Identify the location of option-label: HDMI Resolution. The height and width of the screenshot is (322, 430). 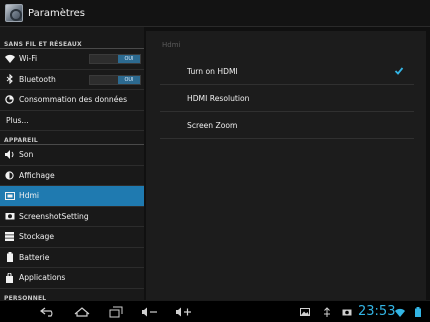
(218, 98).